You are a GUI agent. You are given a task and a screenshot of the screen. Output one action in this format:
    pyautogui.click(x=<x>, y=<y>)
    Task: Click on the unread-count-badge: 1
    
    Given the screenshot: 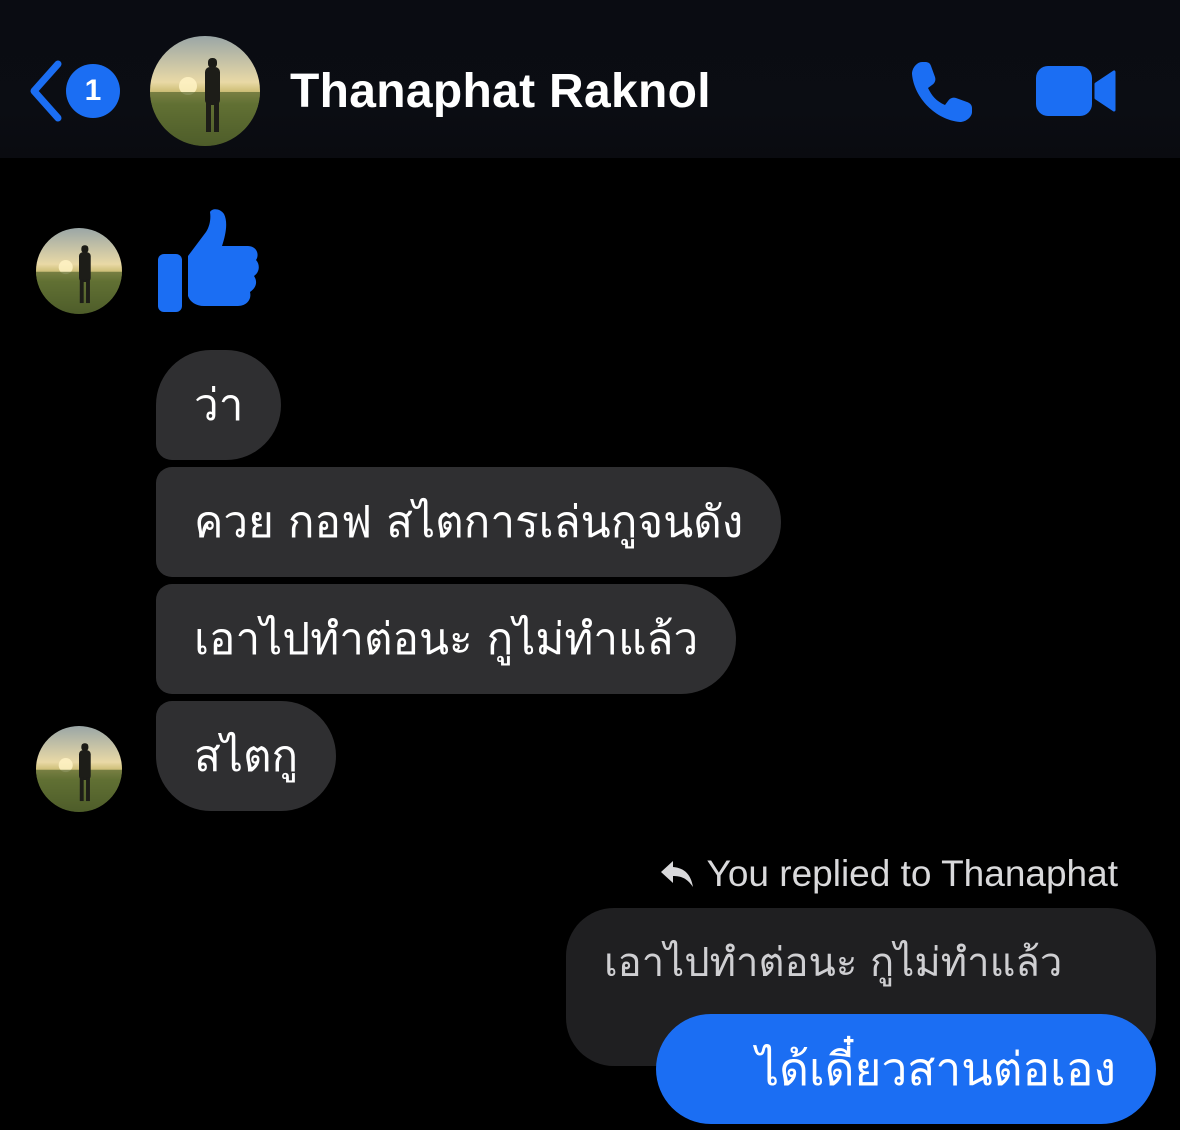 What is the action you would take?
    pyautogui.click(x=93, y=91)
    